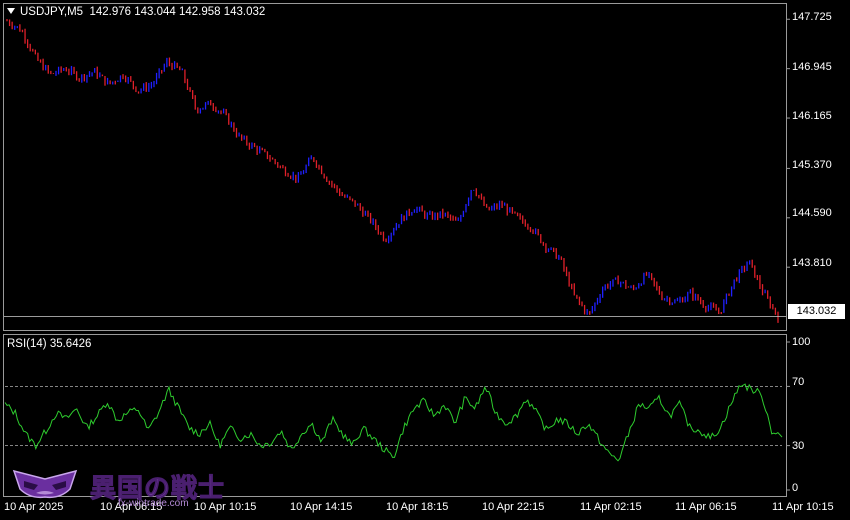 This screenshot has height=520, width=850. I want to click on dropdown-triangle-icon, so click(11, 11).